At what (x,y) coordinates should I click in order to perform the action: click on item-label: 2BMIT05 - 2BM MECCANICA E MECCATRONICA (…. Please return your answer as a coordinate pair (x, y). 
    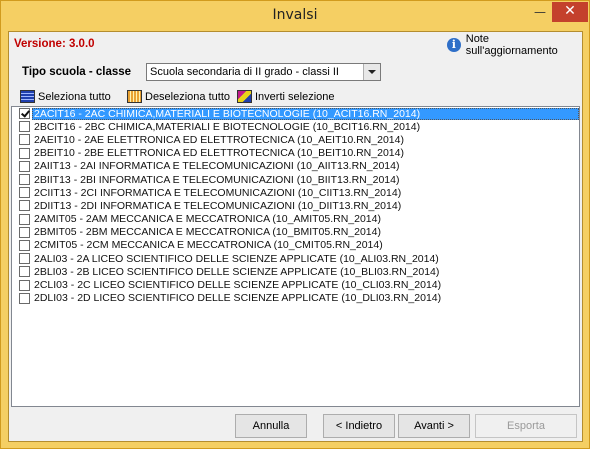
    Looking at the image, I should click on (207, 232).